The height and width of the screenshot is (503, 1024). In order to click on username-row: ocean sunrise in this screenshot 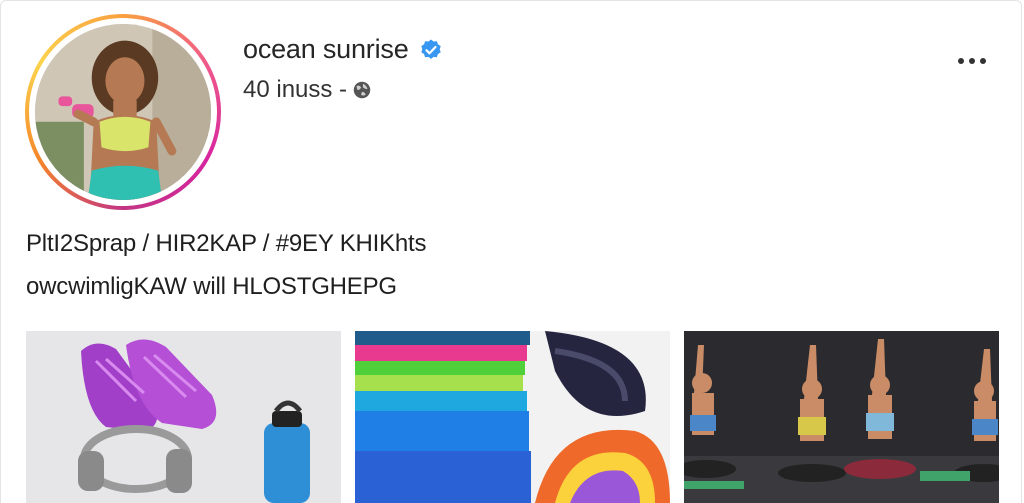, I will do `click(343, 49)`.